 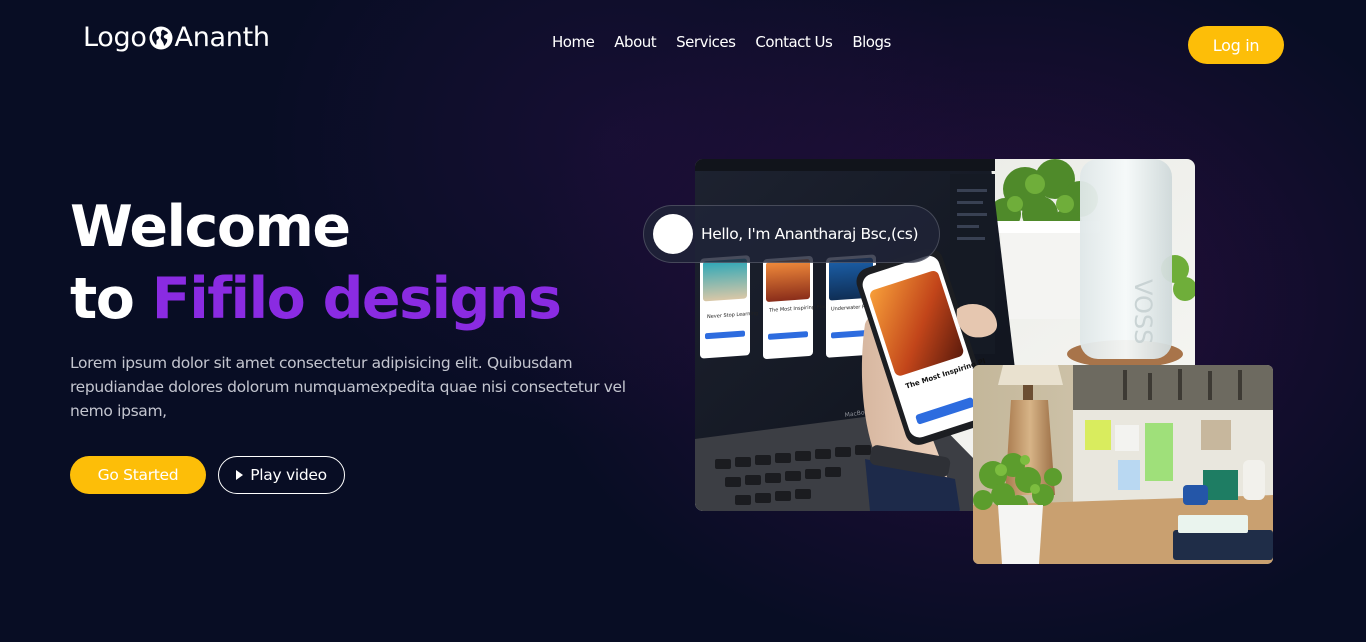 What do you see at coordinates (161, 37) in the screenshot?
I see `globe-icon` at bounding box center [161, 37].